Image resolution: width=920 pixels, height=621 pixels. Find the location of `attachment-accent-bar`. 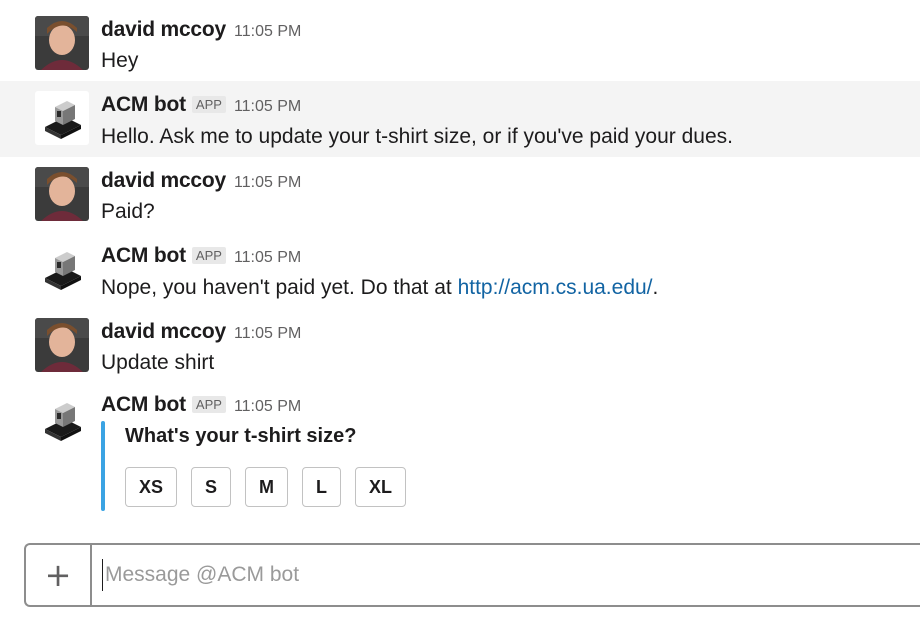

attachment-accent-bar is located at coordinates (103, 466).